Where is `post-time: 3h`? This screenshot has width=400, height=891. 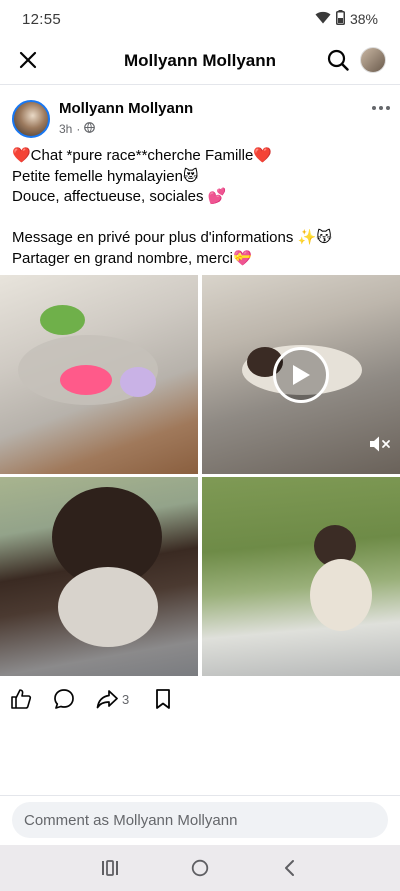
post-time: 3h is located at coordinates (65, 129).